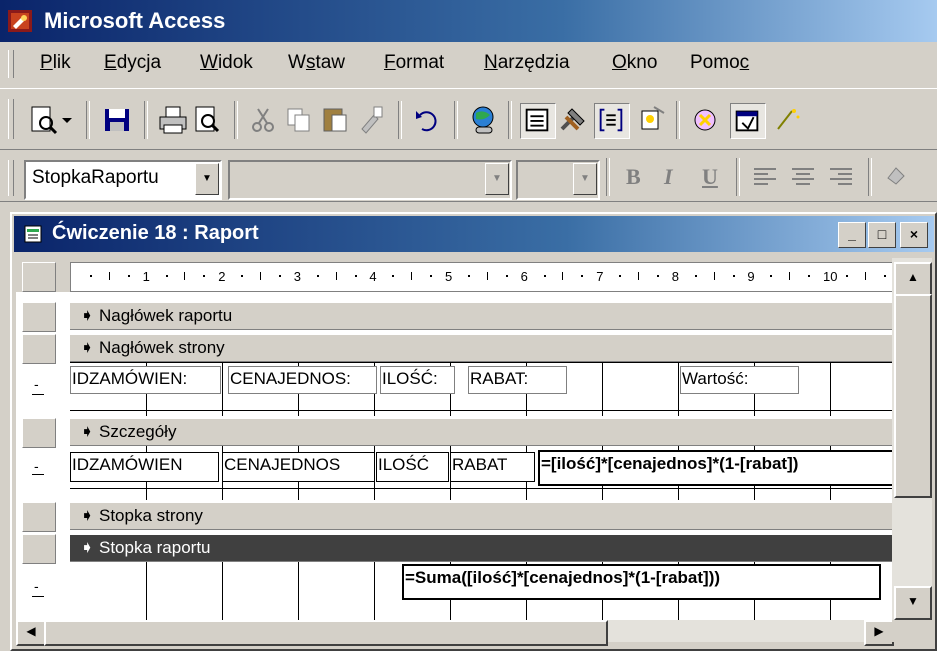  What do you see at coordinates (226, 63) in the screenshot?
I see `menu-widok: Widok` at bounding box center [226, 63].